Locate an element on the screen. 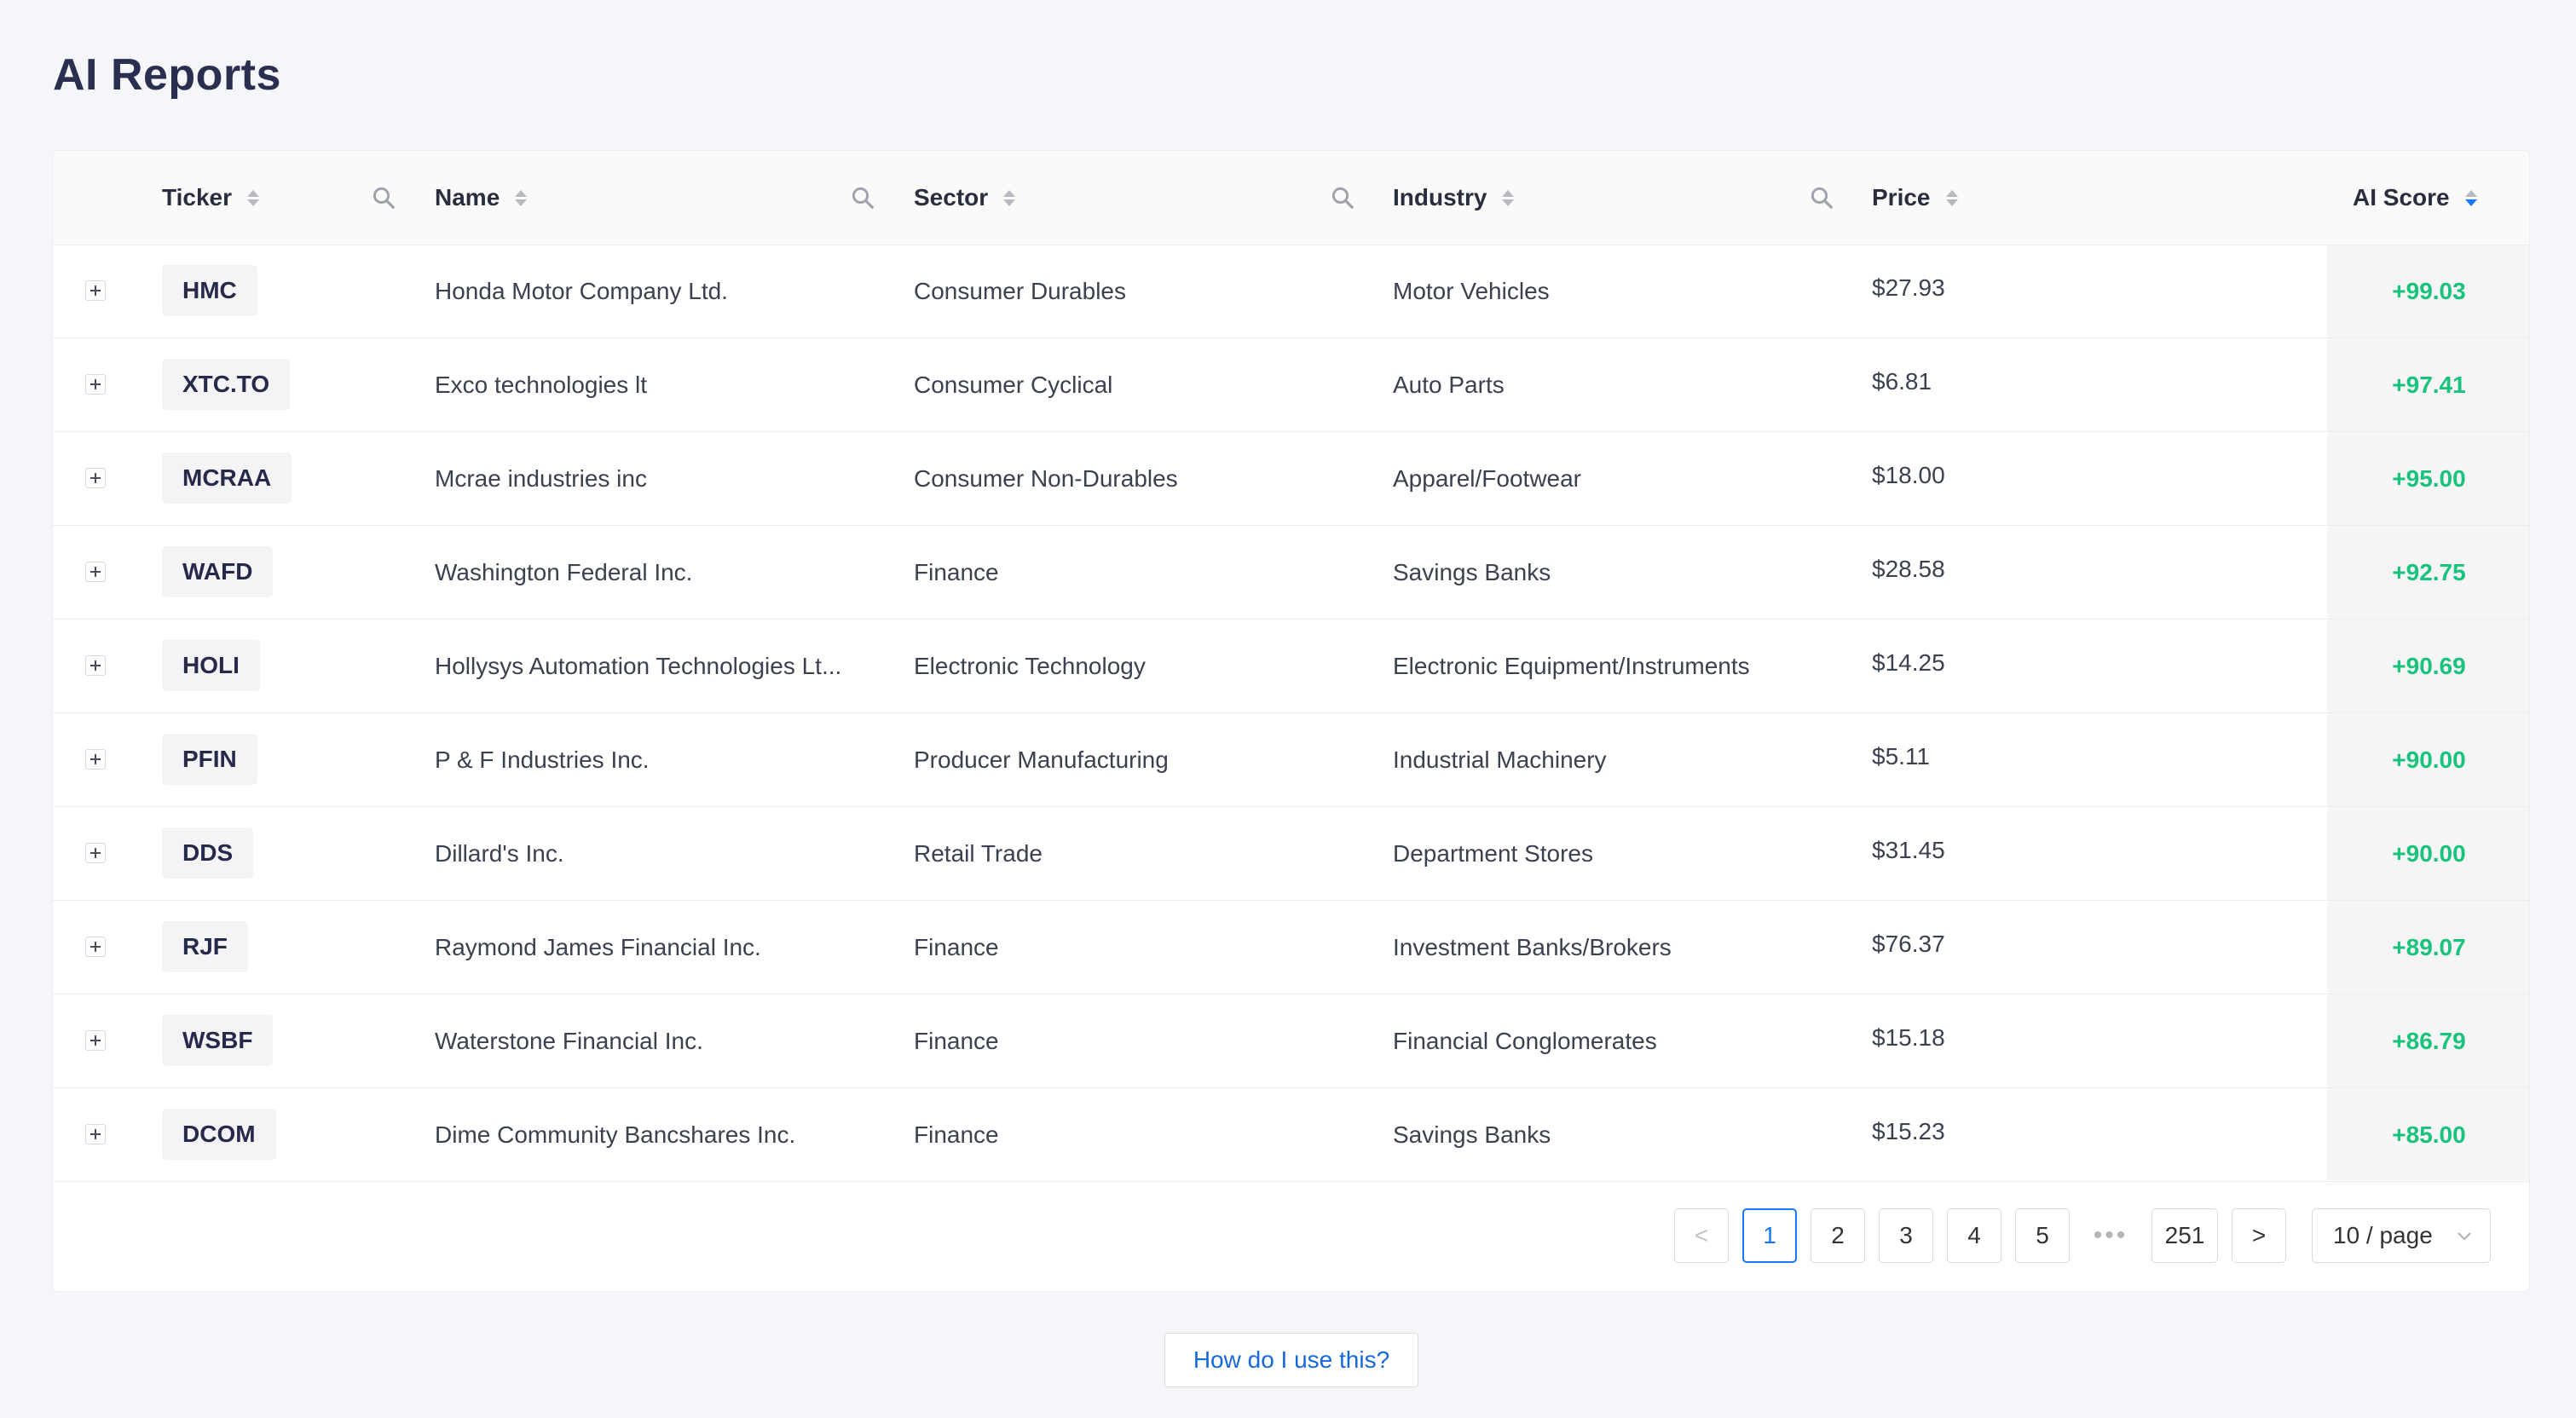 The width and height of the screenshot is (2576, 1418). price: $15.23 is located at coordinates (1908, 1131).